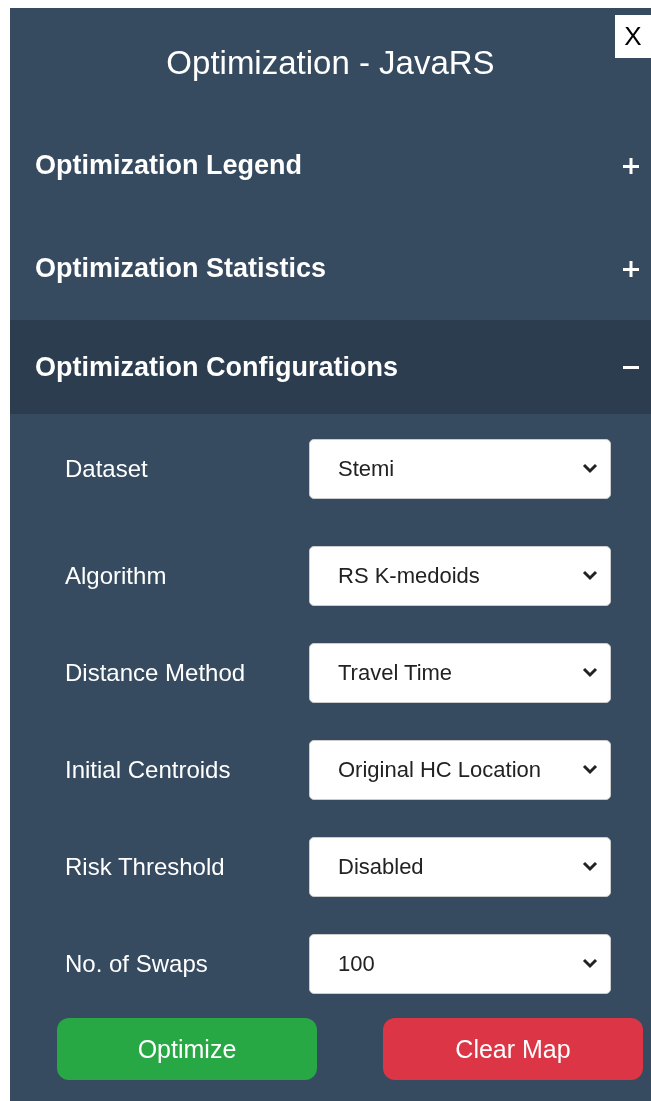 This screenshot has height=1101, width=651. What do you see at coordinates (460, 468) in the screenshot?
I see `dropdown: Stemi` at bounding box center [460, 468].